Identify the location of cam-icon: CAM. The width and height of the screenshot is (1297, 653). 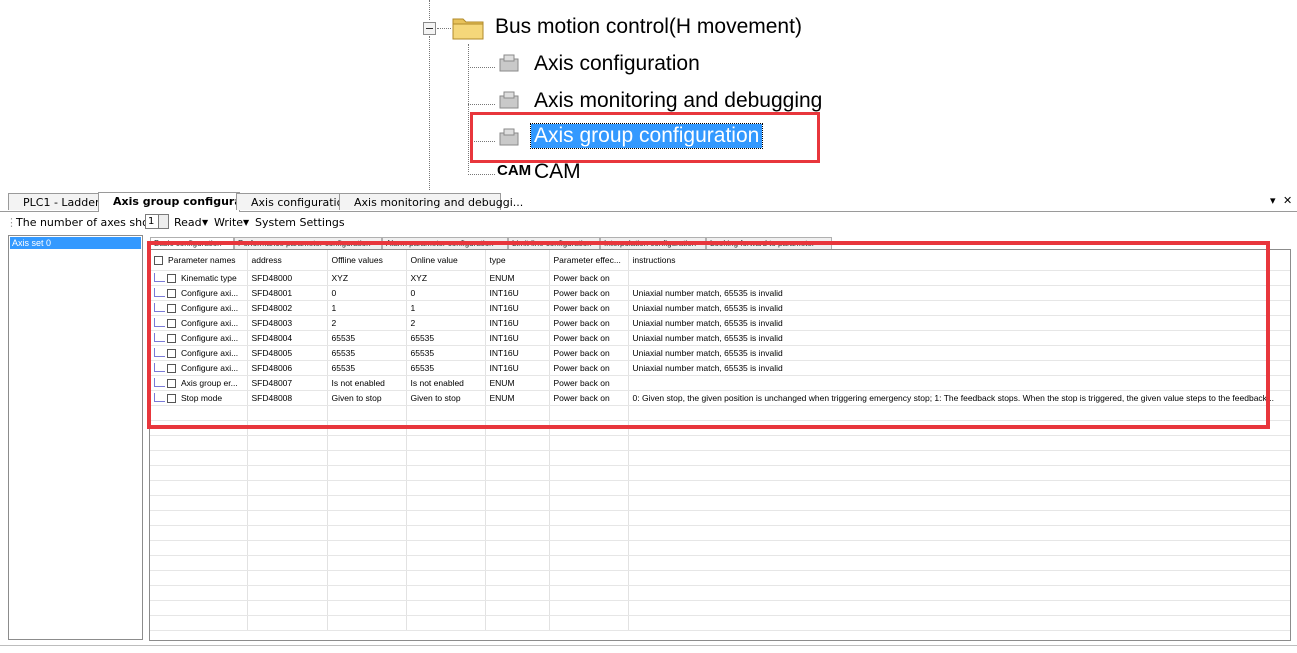
(514, 170).